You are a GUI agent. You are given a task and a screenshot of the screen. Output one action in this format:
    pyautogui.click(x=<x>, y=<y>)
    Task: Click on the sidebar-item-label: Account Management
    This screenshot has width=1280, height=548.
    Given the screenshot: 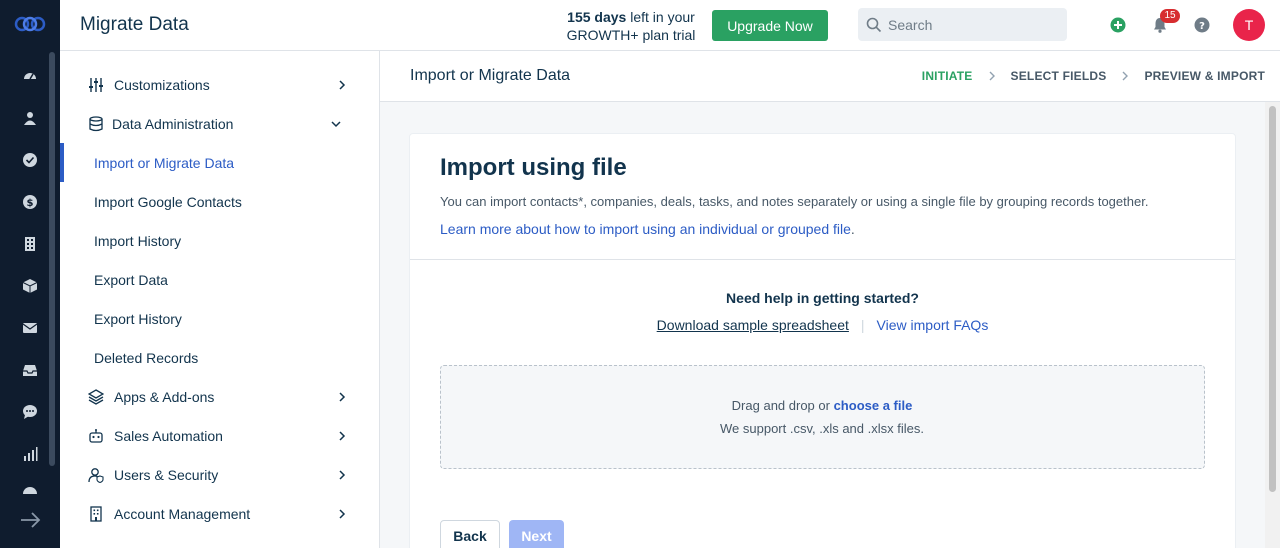 What is the action you would take?
    pyautogui.click(x=182, y=513)
    